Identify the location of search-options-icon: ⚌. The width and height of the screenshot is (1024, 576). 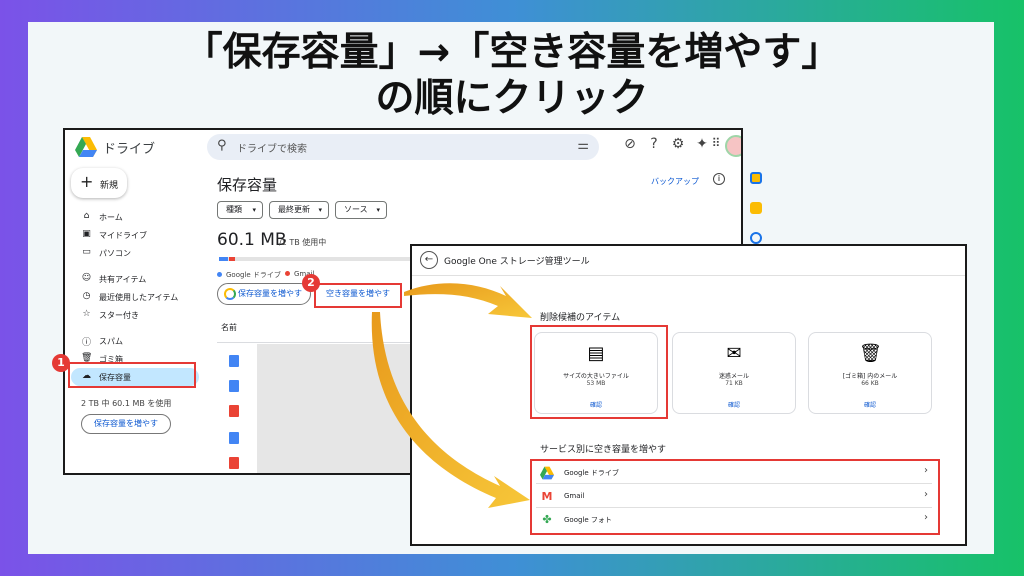
(583, 145).